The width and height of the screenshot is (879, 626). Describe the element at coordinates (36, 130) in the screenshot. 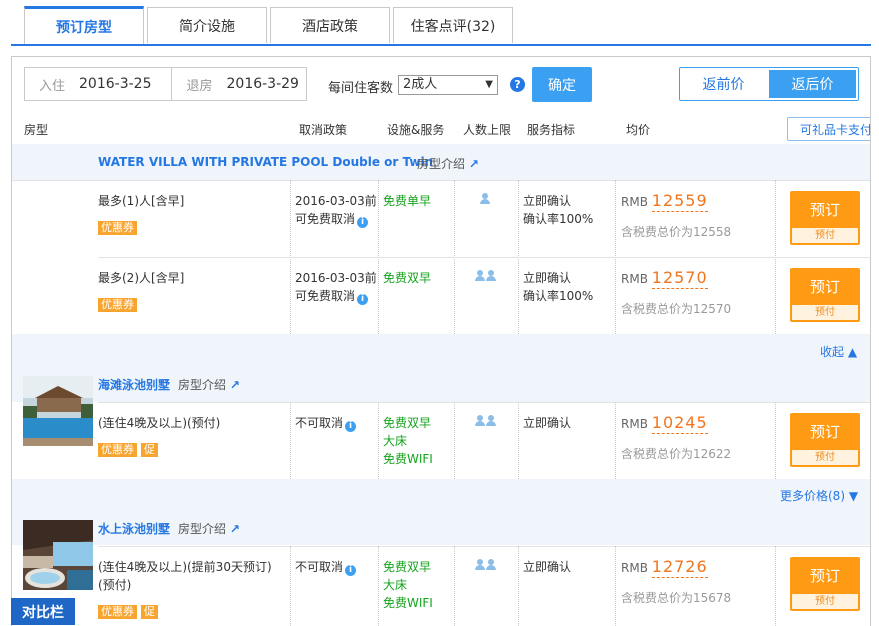

I see `col-room: 房型` at that location.